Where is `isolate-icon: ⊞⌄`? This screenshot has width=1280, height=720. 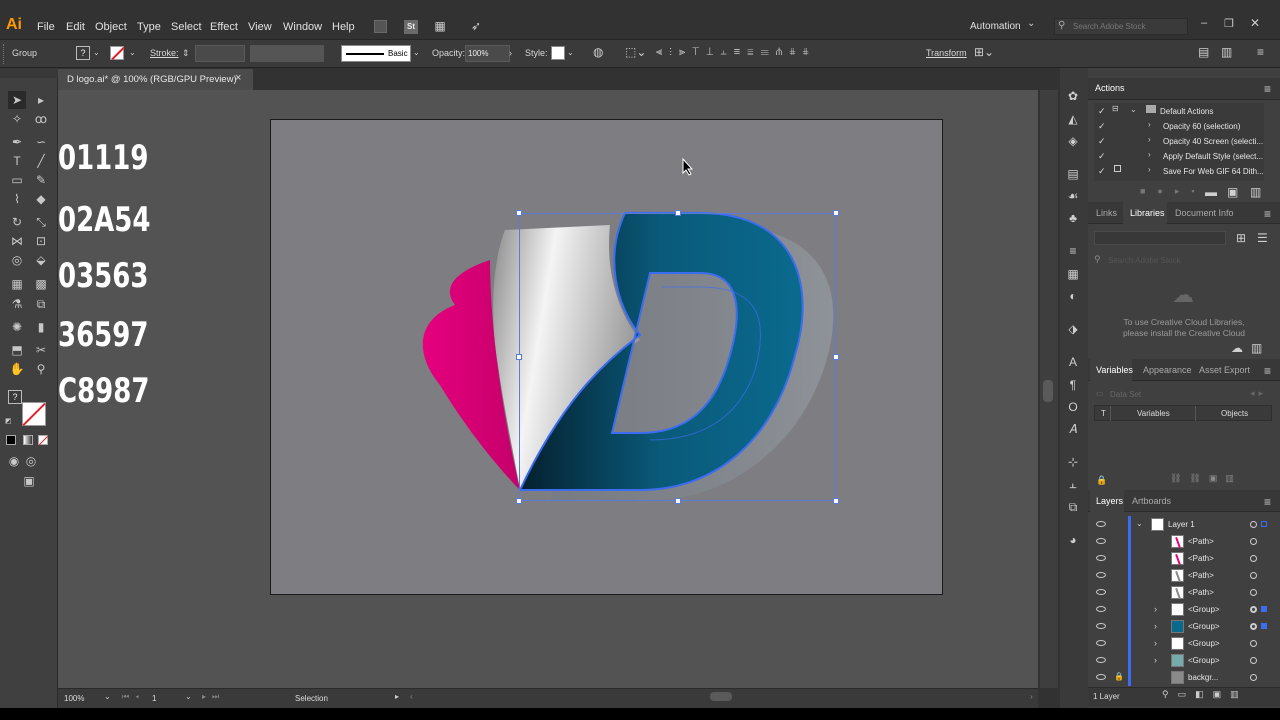 isolate-icon: ⊞⌄ is located at coordinates (984, 52).